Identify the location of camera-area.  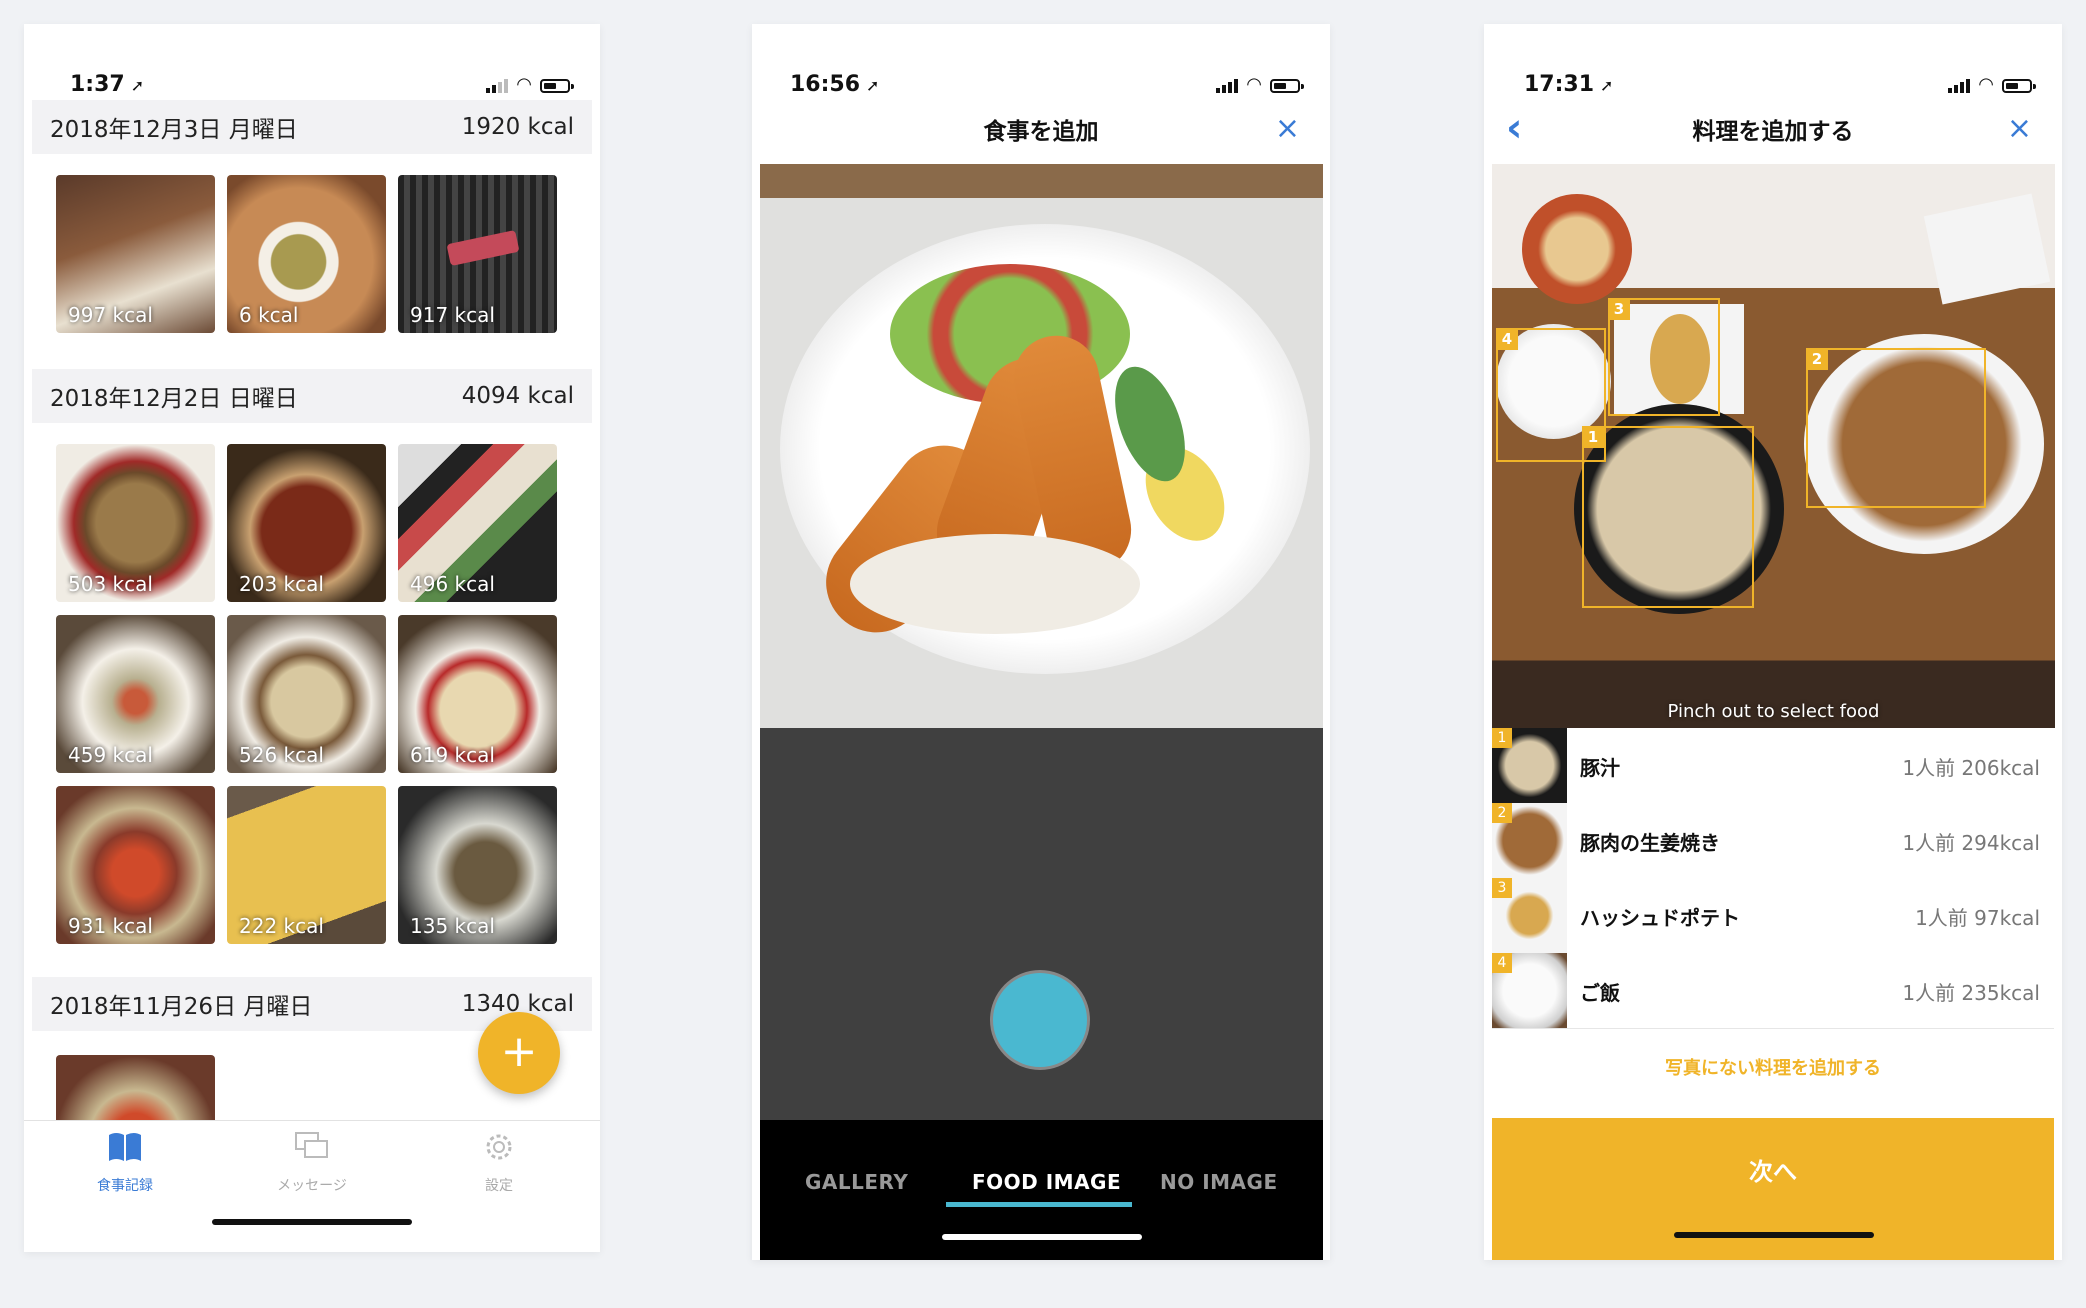
(1041, 936).